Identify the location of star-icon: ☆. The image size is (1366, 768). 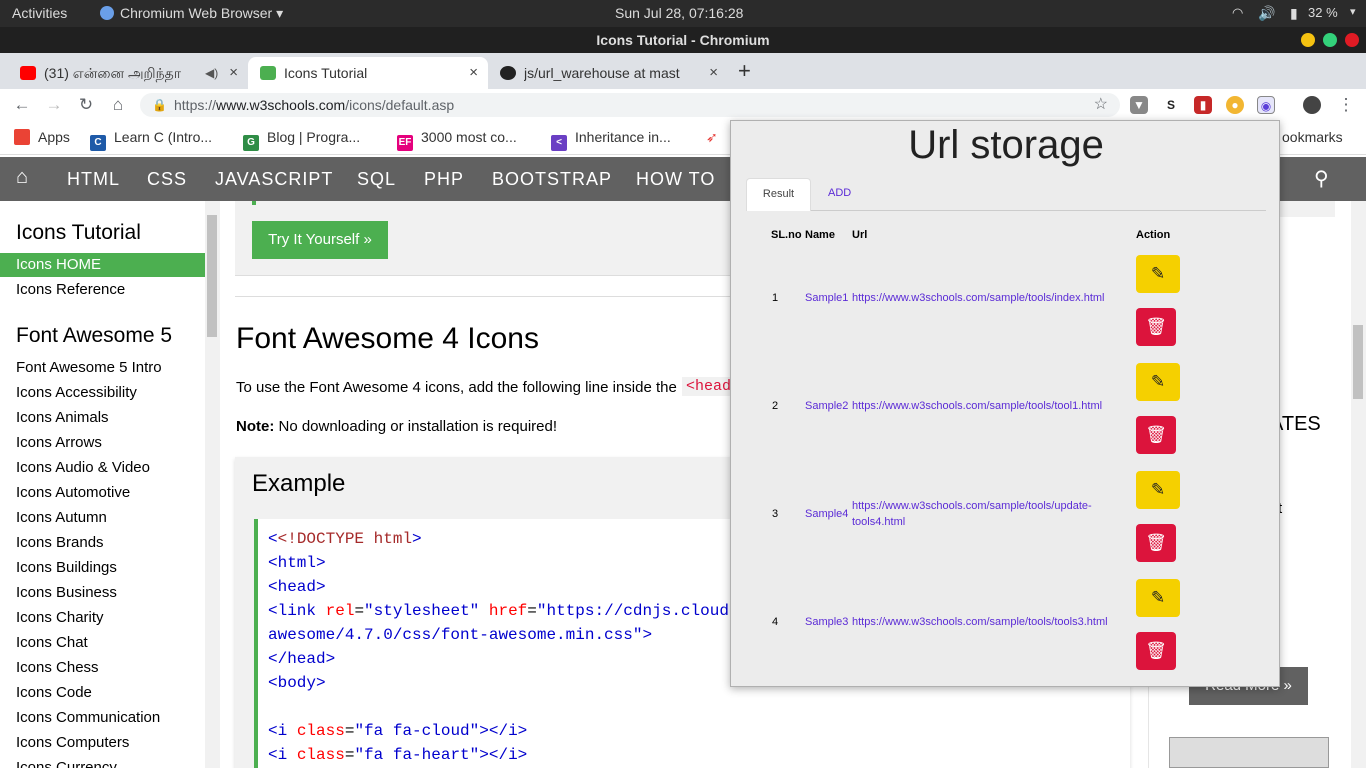
(1101, 105).